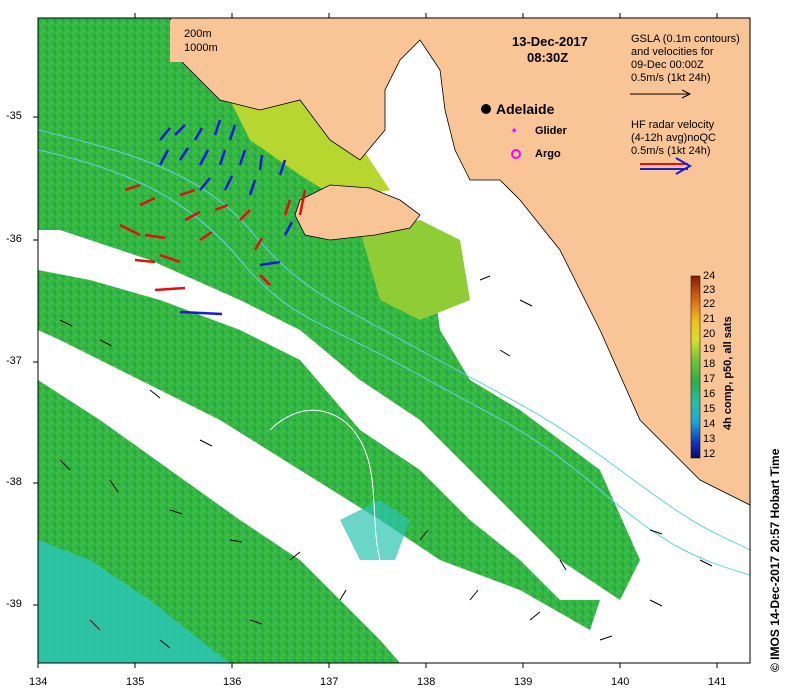 The width and height of the screenshot is (791, 700). I want to click on colorbar, so click(695, 367).